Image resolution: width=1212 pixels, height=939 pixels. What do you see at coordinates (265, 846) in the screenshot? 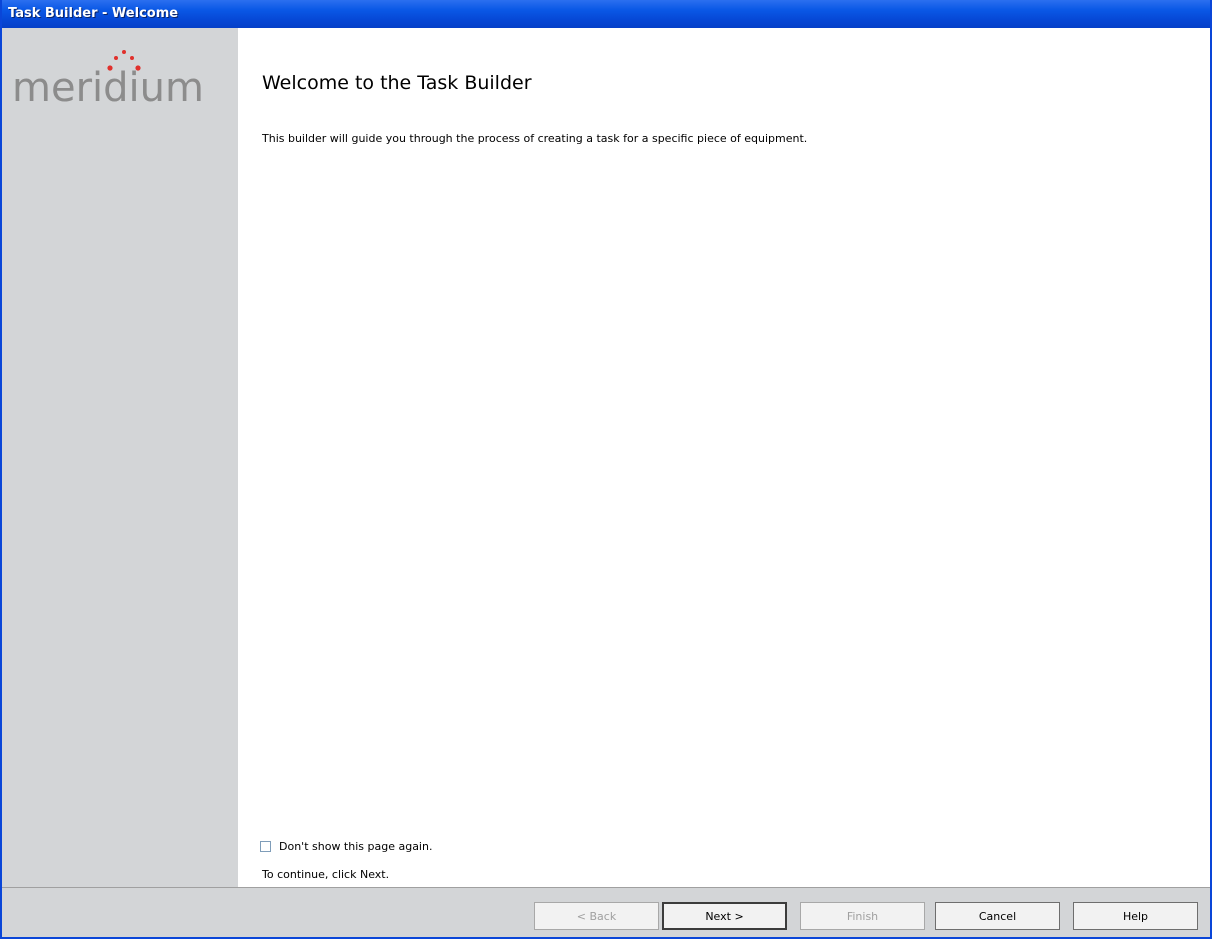
I see `dont-show-again-checkbox` at bounding box center [265, 846].